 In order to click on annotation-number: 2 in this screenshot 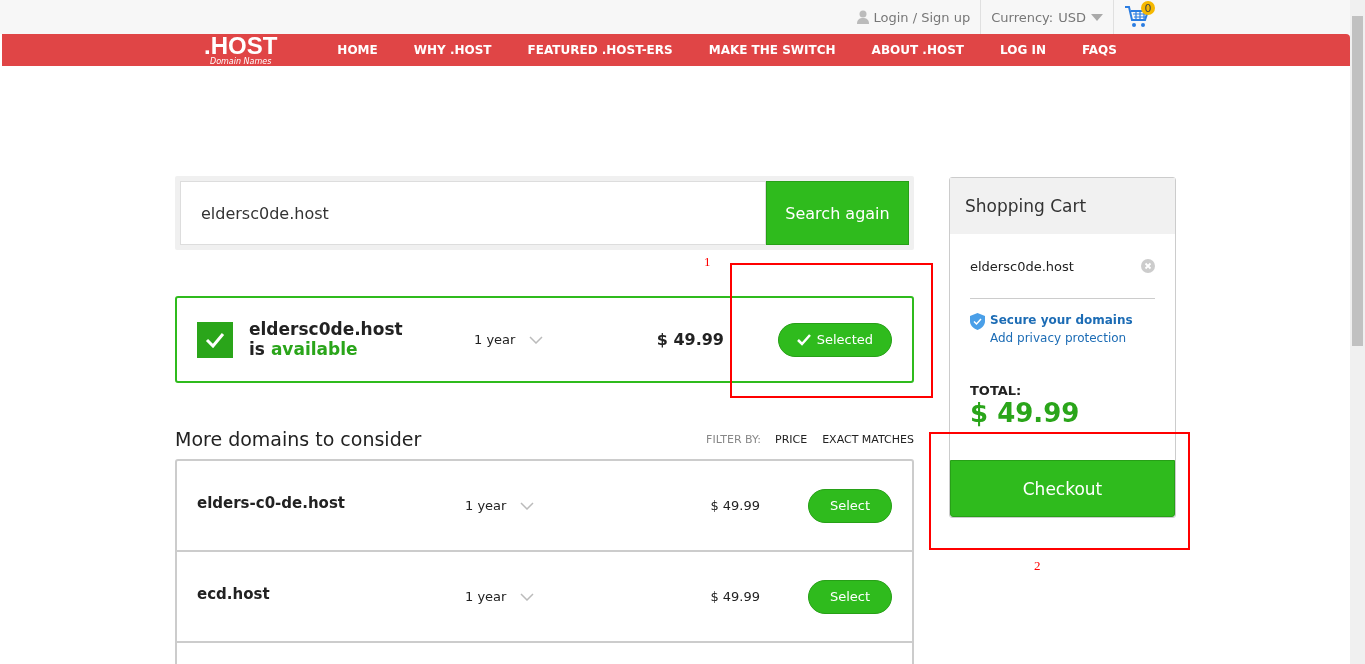, I will do `click(1037, 566)`.